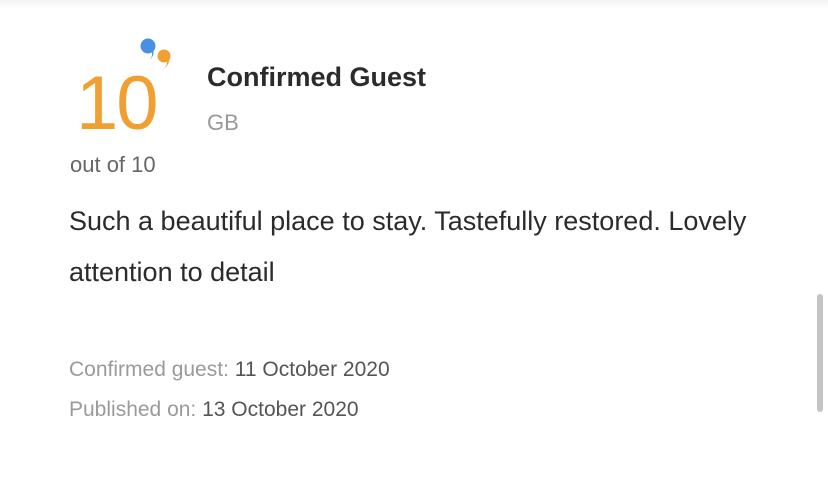 This screenshot has height=478, width=828. What do you see at coordinates (317, 77) in the screenshot?
I see `reviewer-name: Confirmed Guest` at bounding box center [317, 77].